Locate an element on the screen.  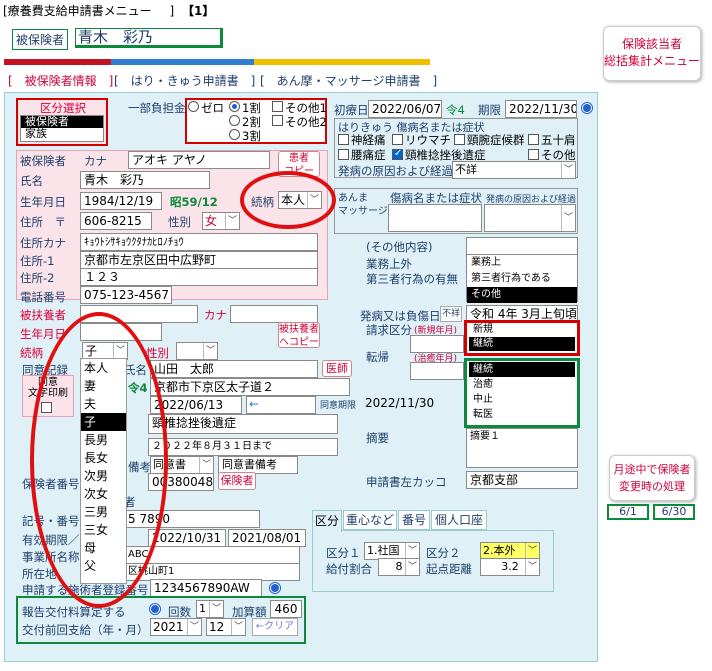
other-content-label: (その他内容) is located at coordinates (399, 247).